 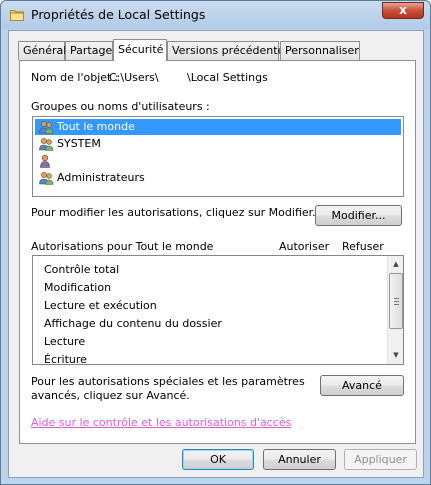 I want to click on scrollbar-thumb, so click(x=396, y=301).